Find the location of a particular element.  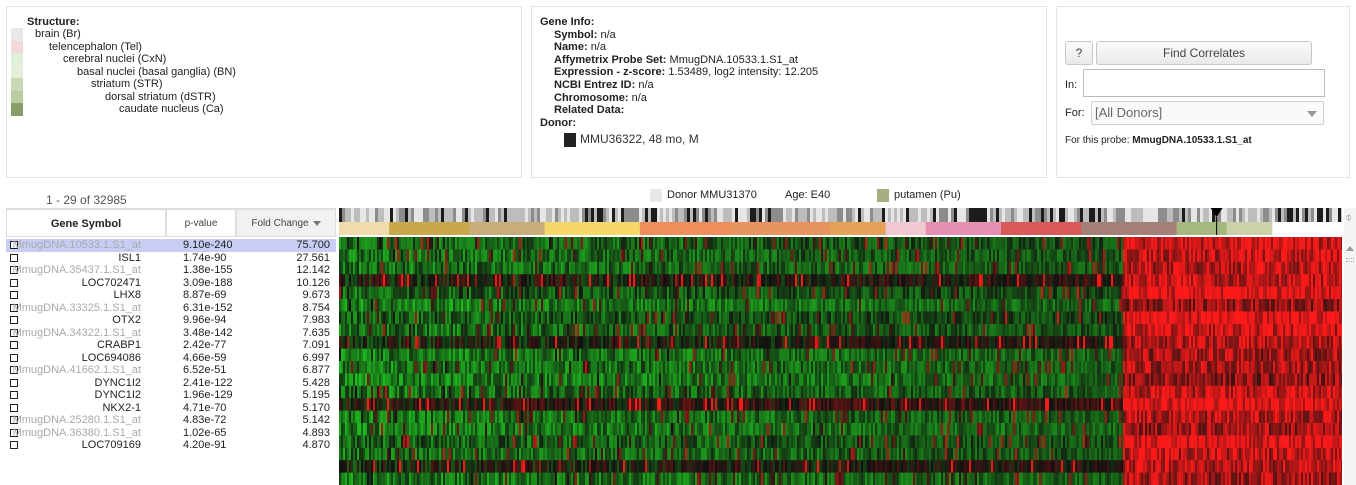

table-row: LOC694086 4.66e-59 6.997 is located at coordinates (171, 358).